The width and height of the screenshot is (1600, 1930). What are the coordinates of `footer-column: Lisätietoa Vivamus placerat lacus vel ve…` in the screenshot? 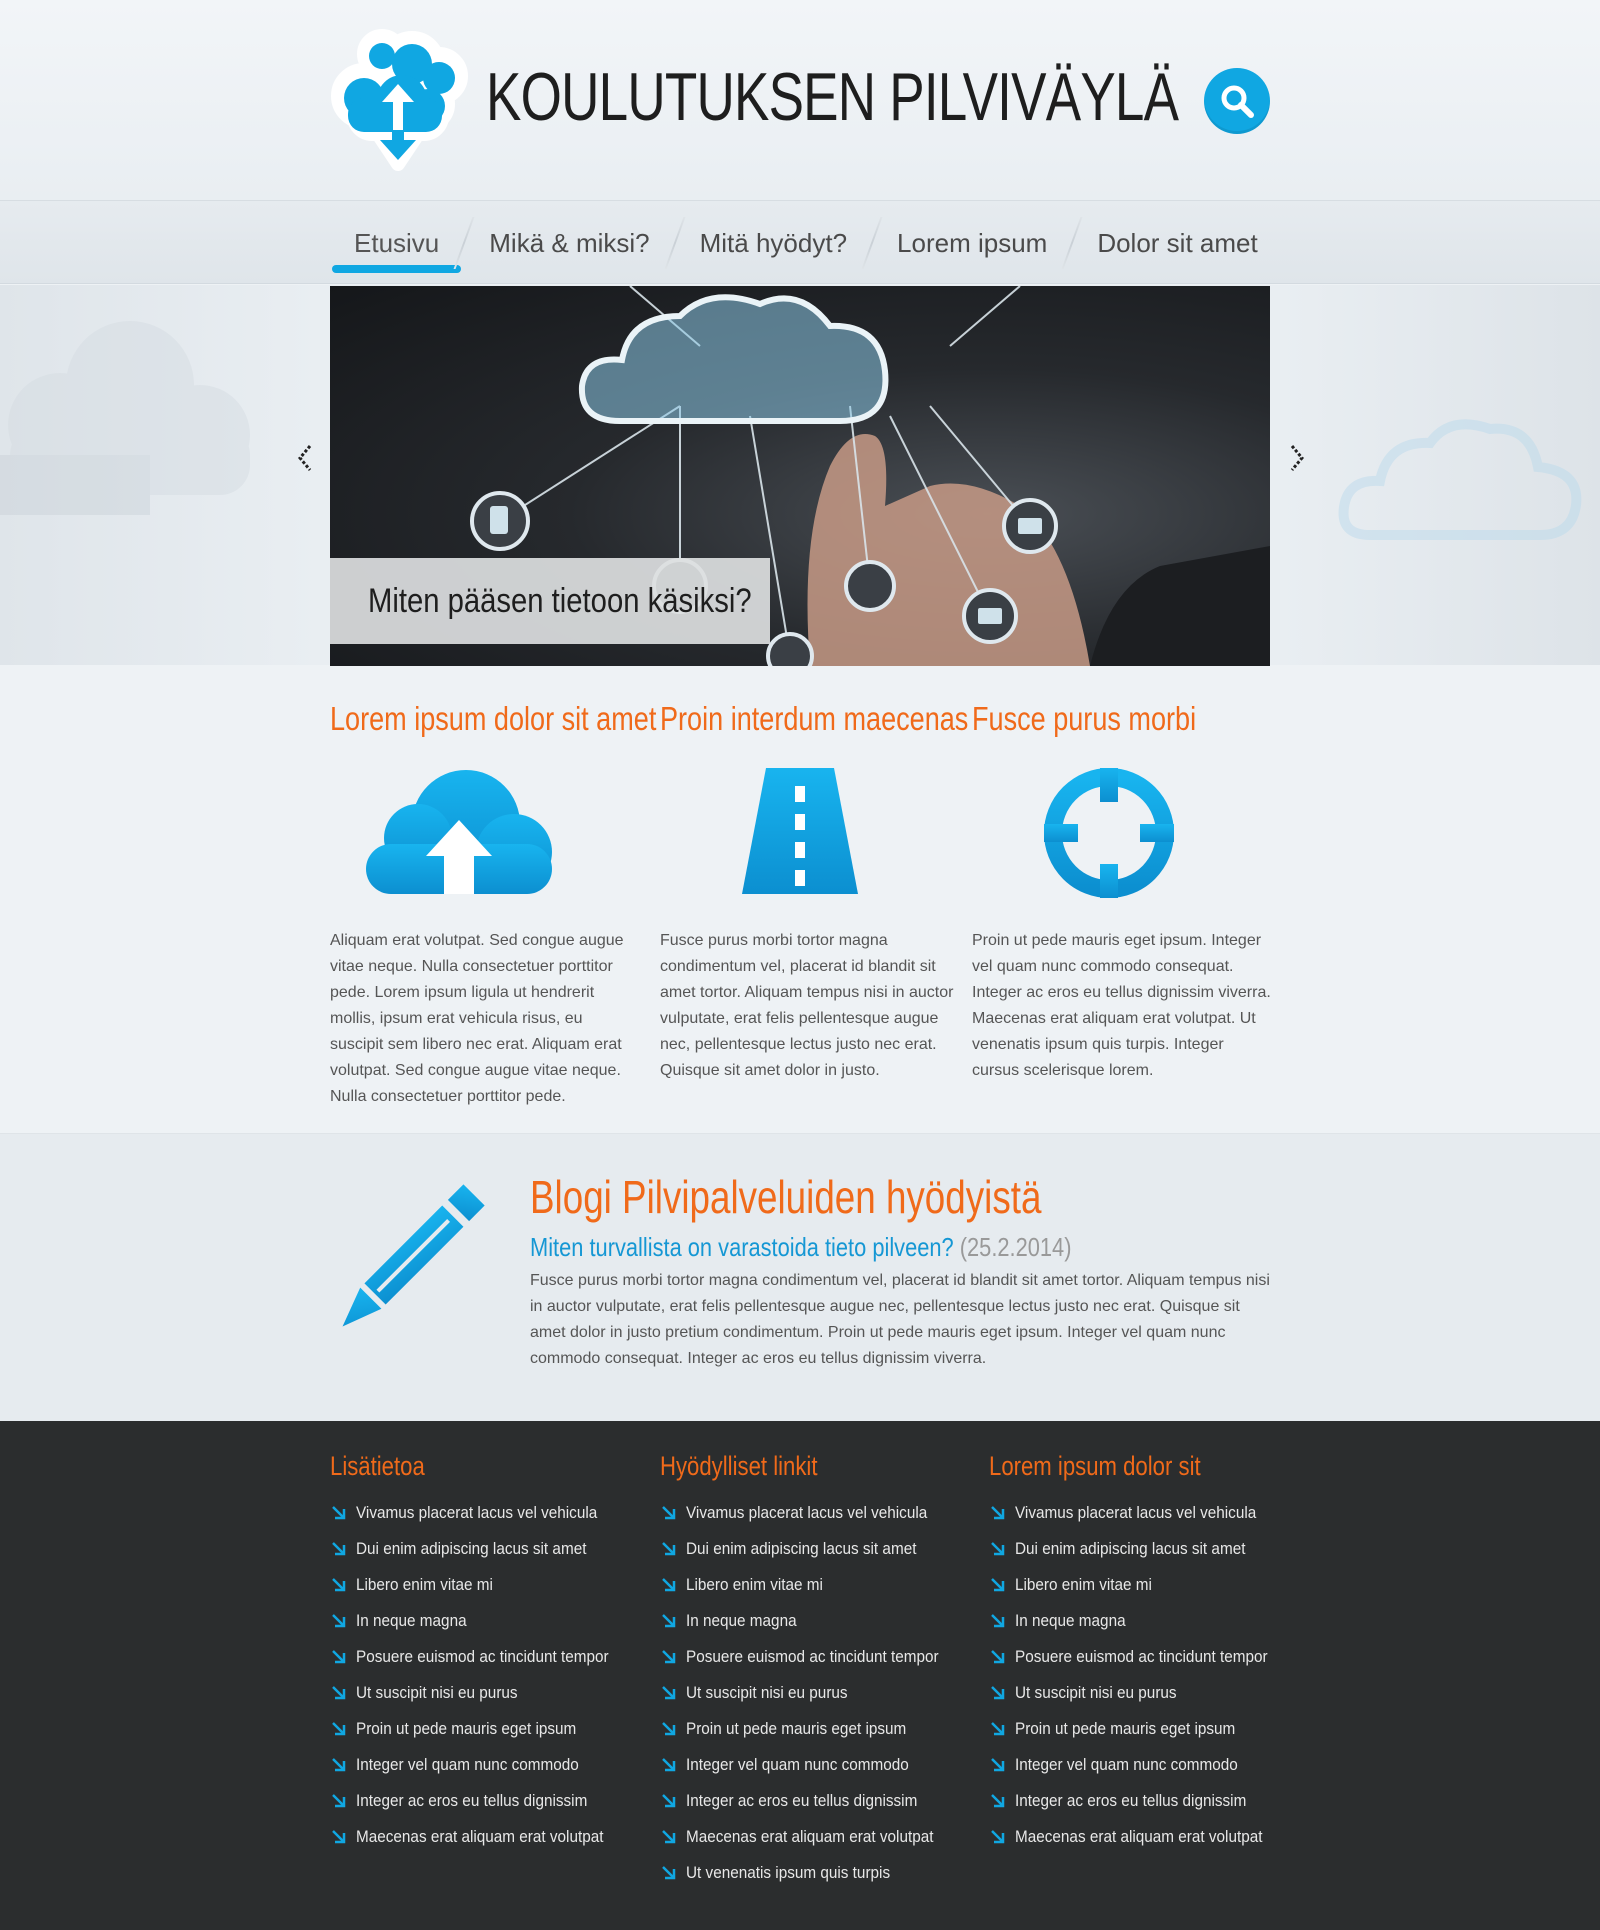 It's located at (480, 1653).